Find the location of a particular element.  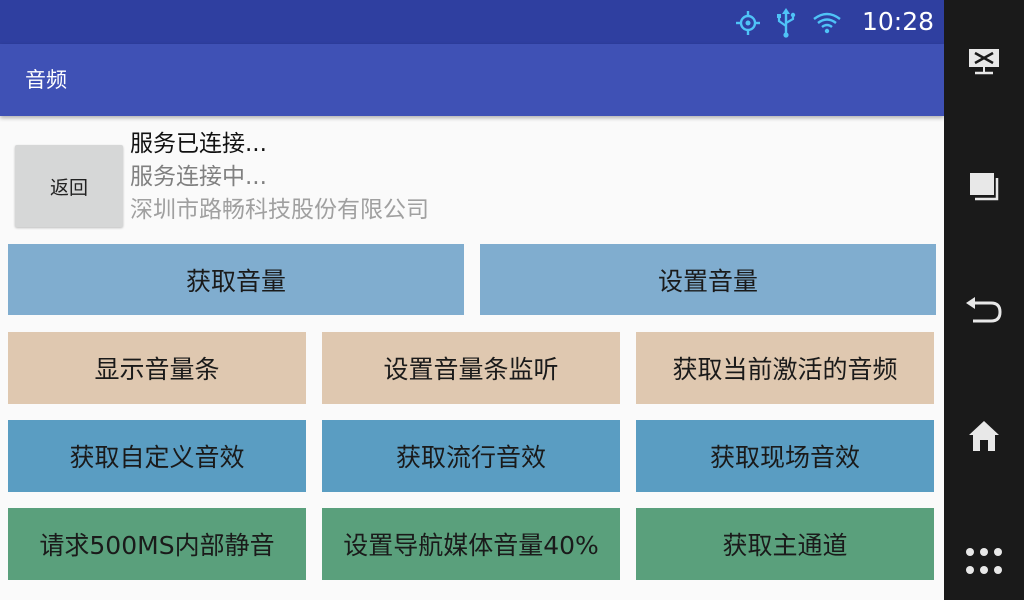

app-drawer-button is located at coordinates (984, 563).